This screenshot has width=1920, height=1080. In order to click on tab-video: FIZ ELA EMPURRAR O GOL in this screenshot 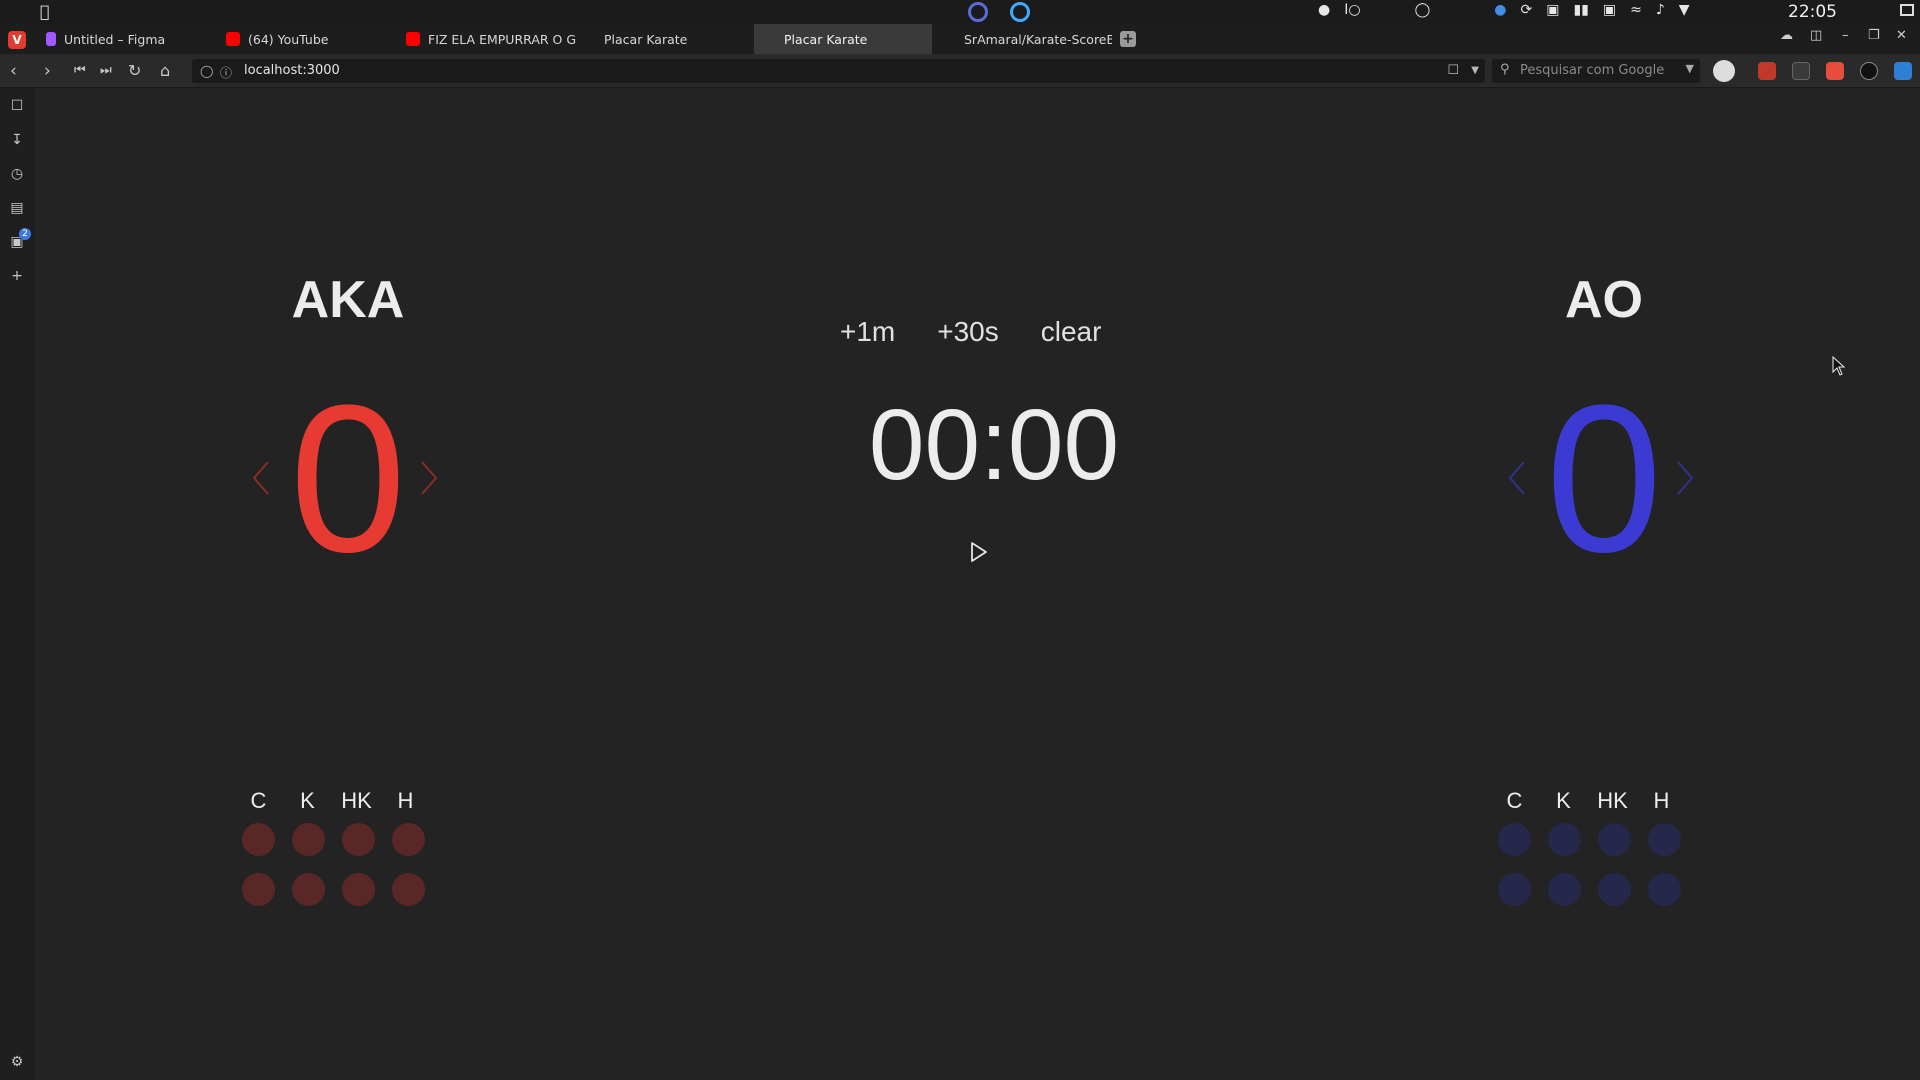, I will do `click(486, 39)`.